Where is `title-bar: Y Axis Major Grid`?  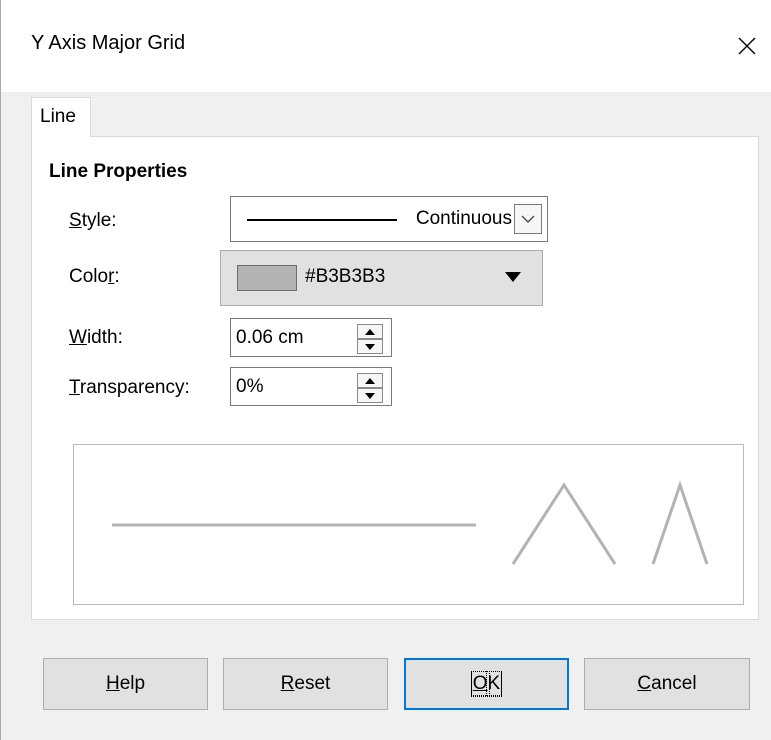 title-bar: Y Axis Major Grid is located at coordinates (386, 46).